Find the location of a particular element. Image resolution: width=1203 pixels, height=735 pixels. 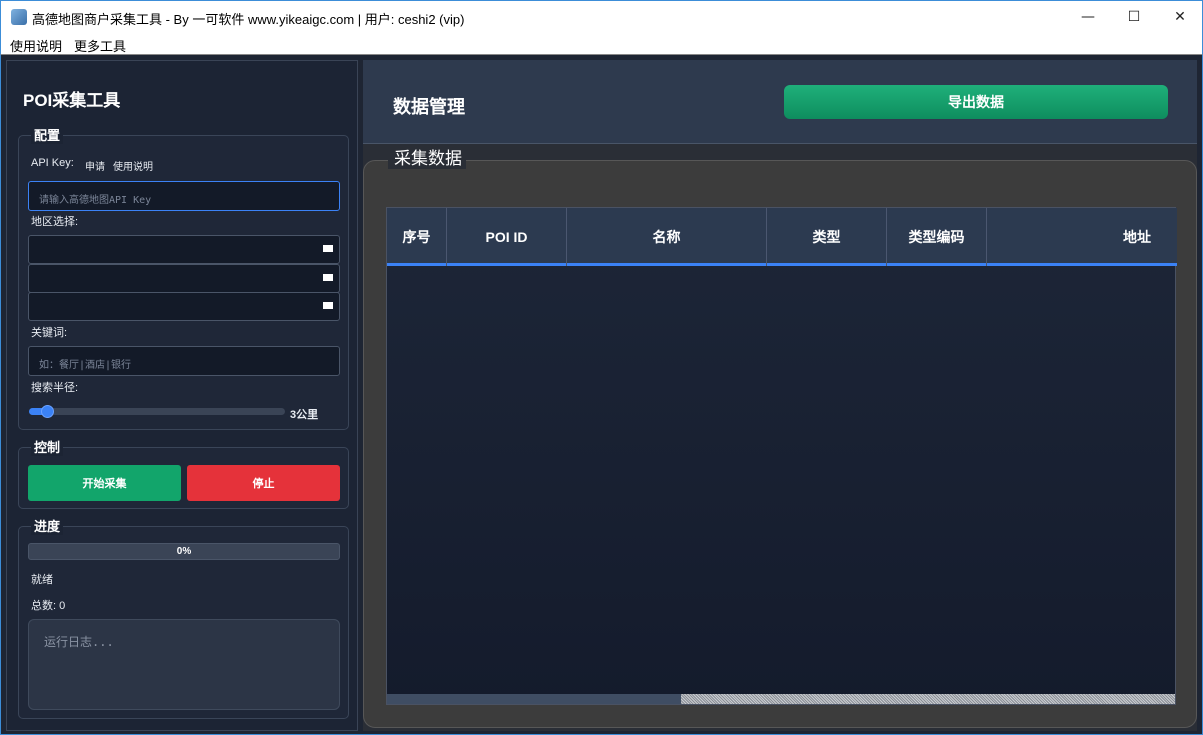

table-header: 序号 POI ID 名称 类型 类型编码 地址 is located at coordinates (782, 237).